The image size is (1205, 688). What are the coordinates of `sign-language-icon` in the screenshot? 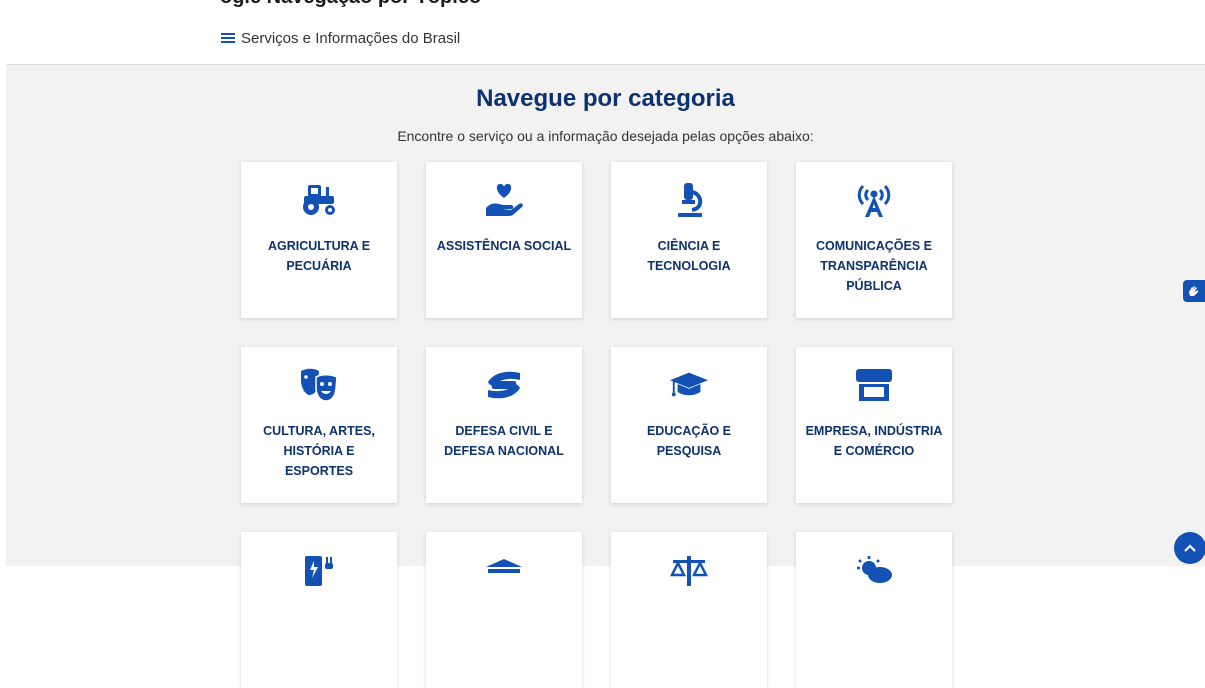 It's located at (1193, 291).